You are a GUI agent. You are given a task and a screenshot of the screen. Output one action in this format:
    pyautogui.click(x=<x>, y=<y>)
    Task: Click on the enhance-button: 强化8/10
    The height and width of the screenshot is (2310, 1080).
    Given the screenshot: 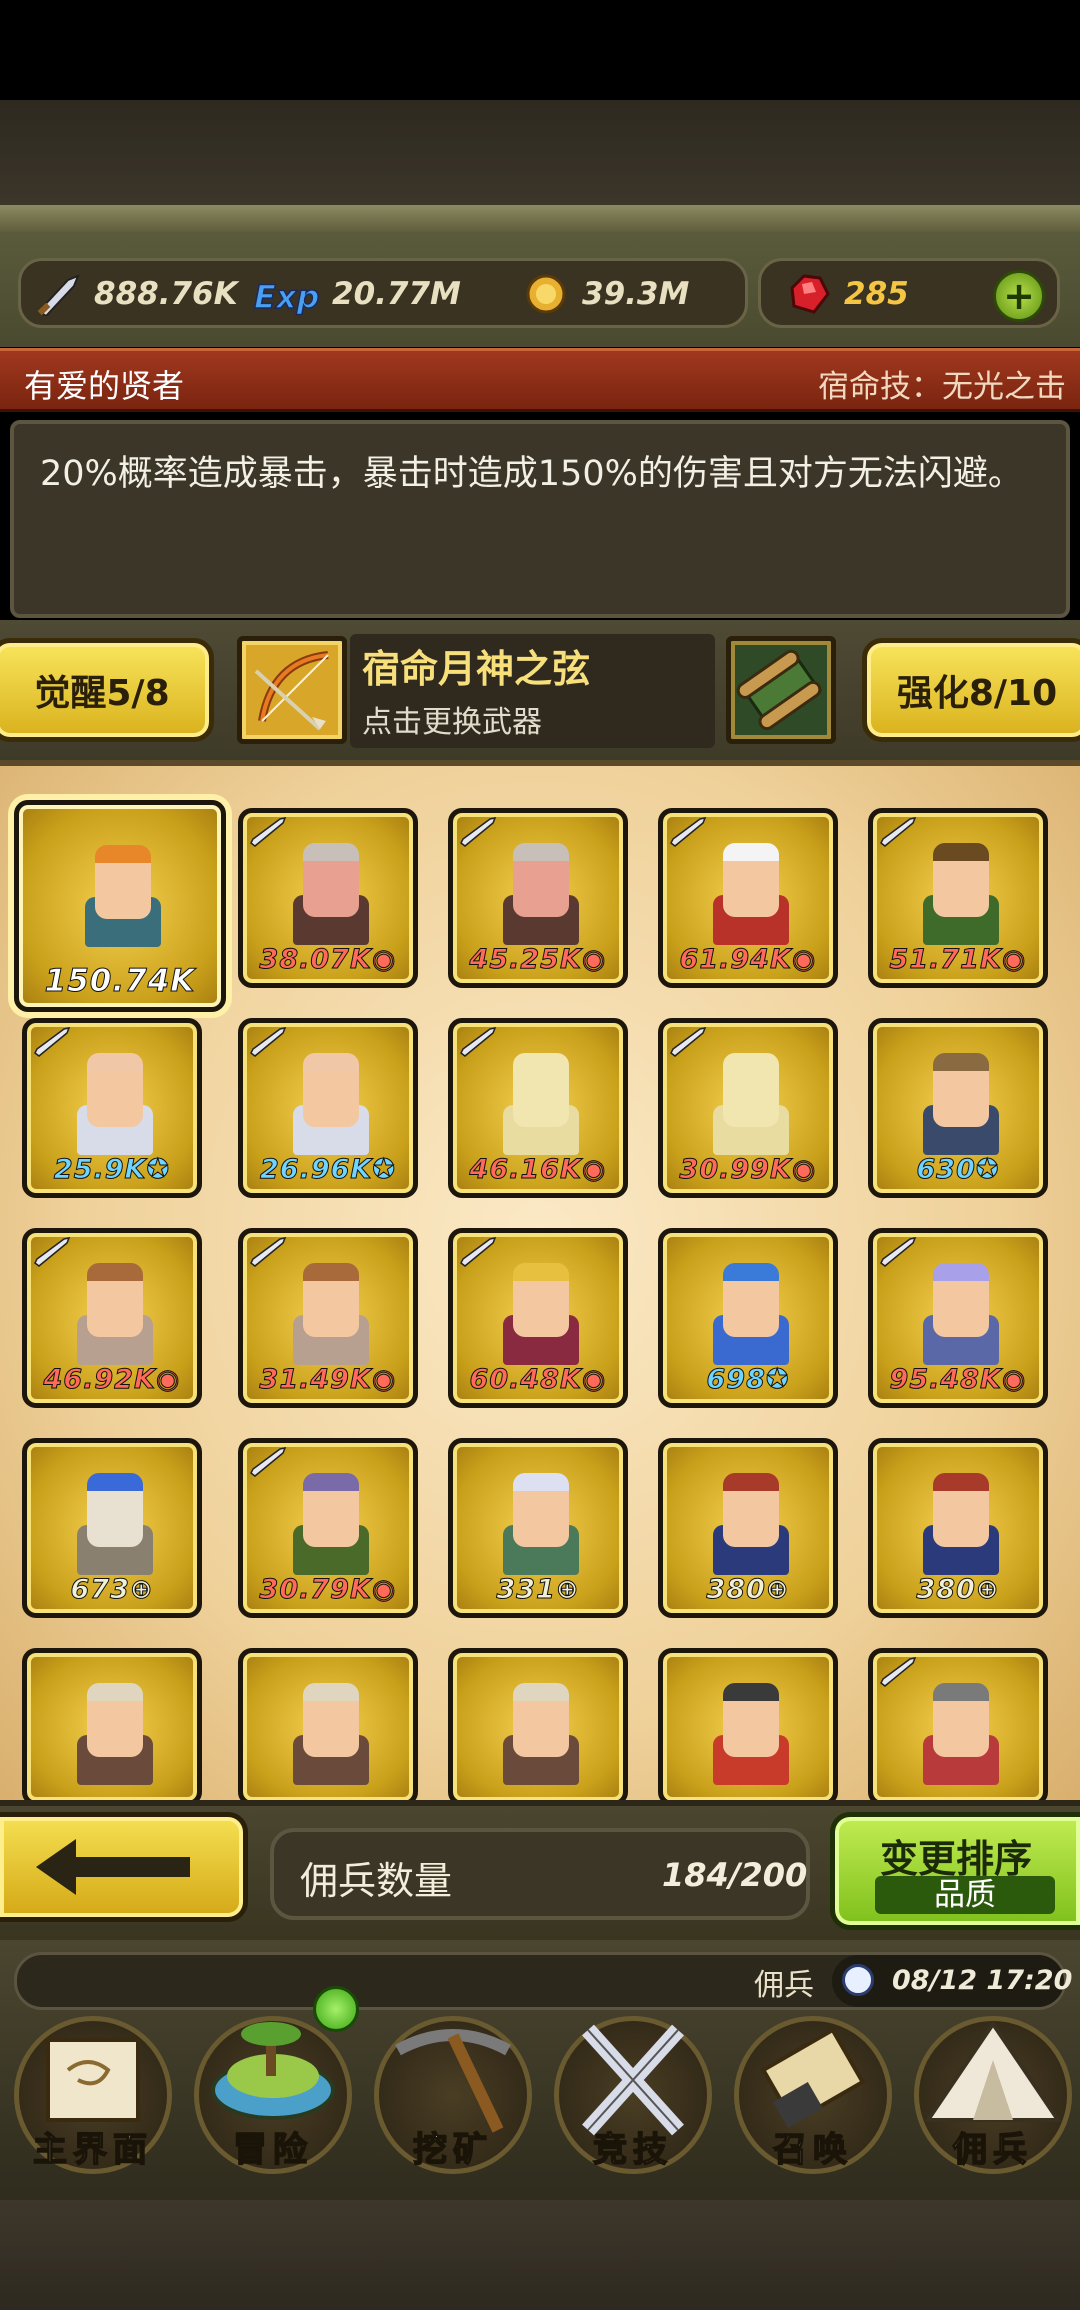 What is the action you would take?
    pyautogui.click(x=971, y=690)
    